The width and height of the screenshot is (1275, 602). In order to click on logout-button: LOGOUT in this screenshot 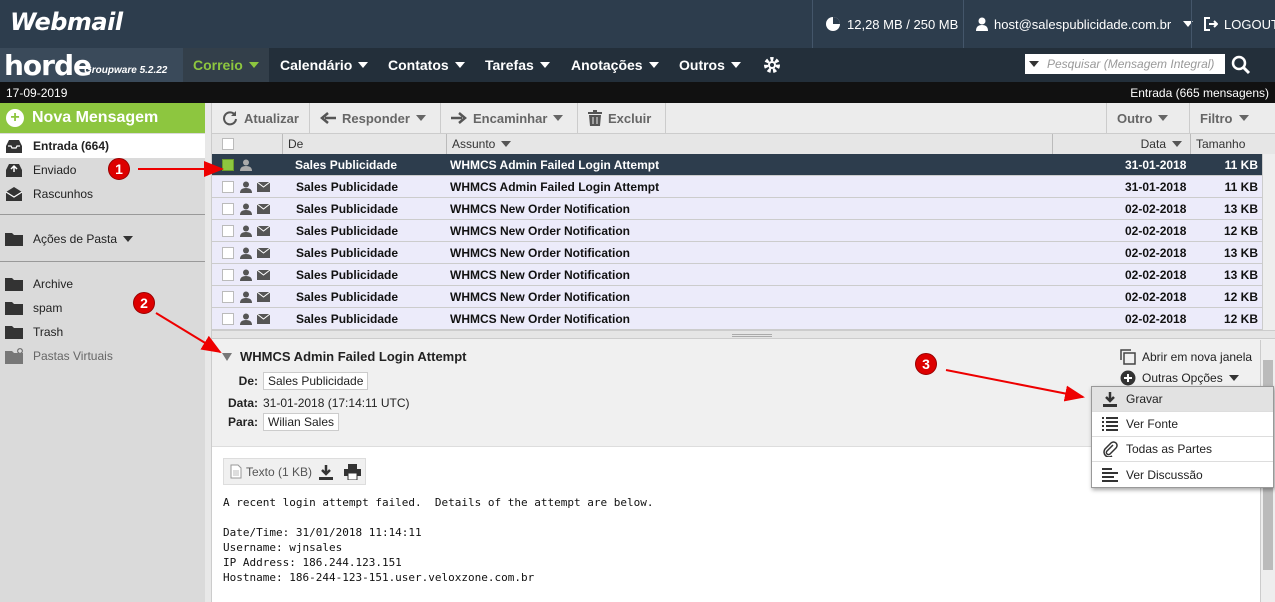, I will do `click(1233, 24)`.